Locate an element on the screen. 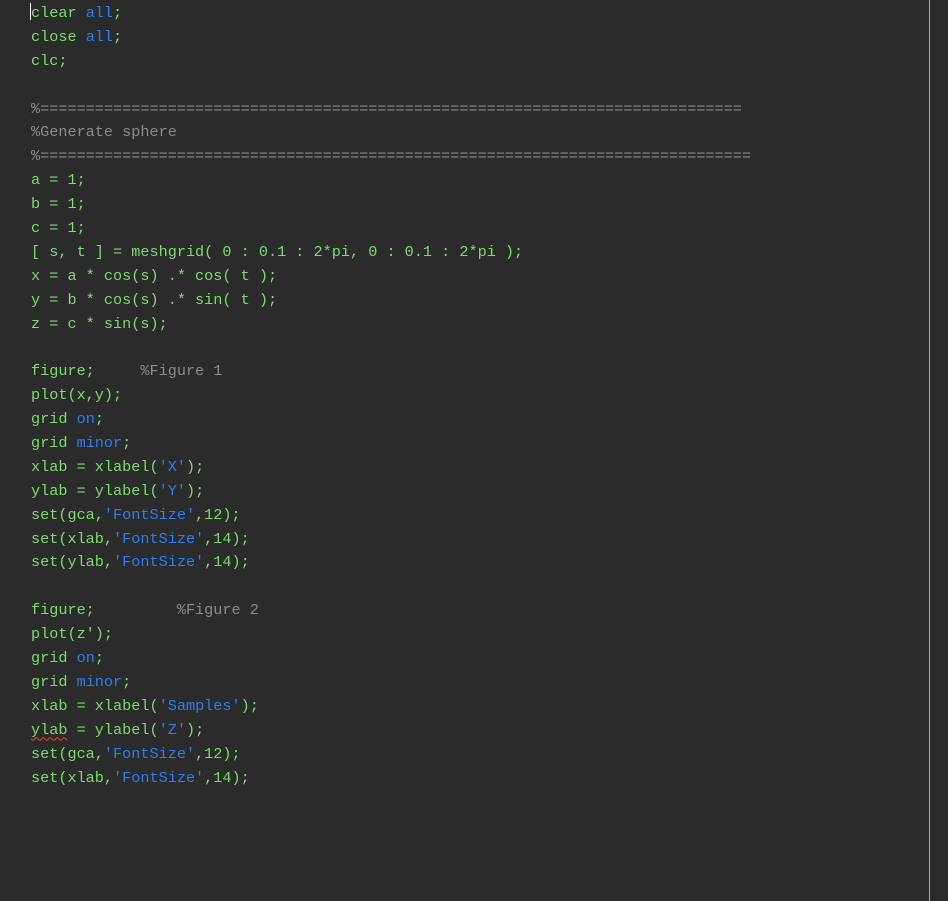 The image size is (948, 901). code-token: clear is located at coordinates (58, 13).